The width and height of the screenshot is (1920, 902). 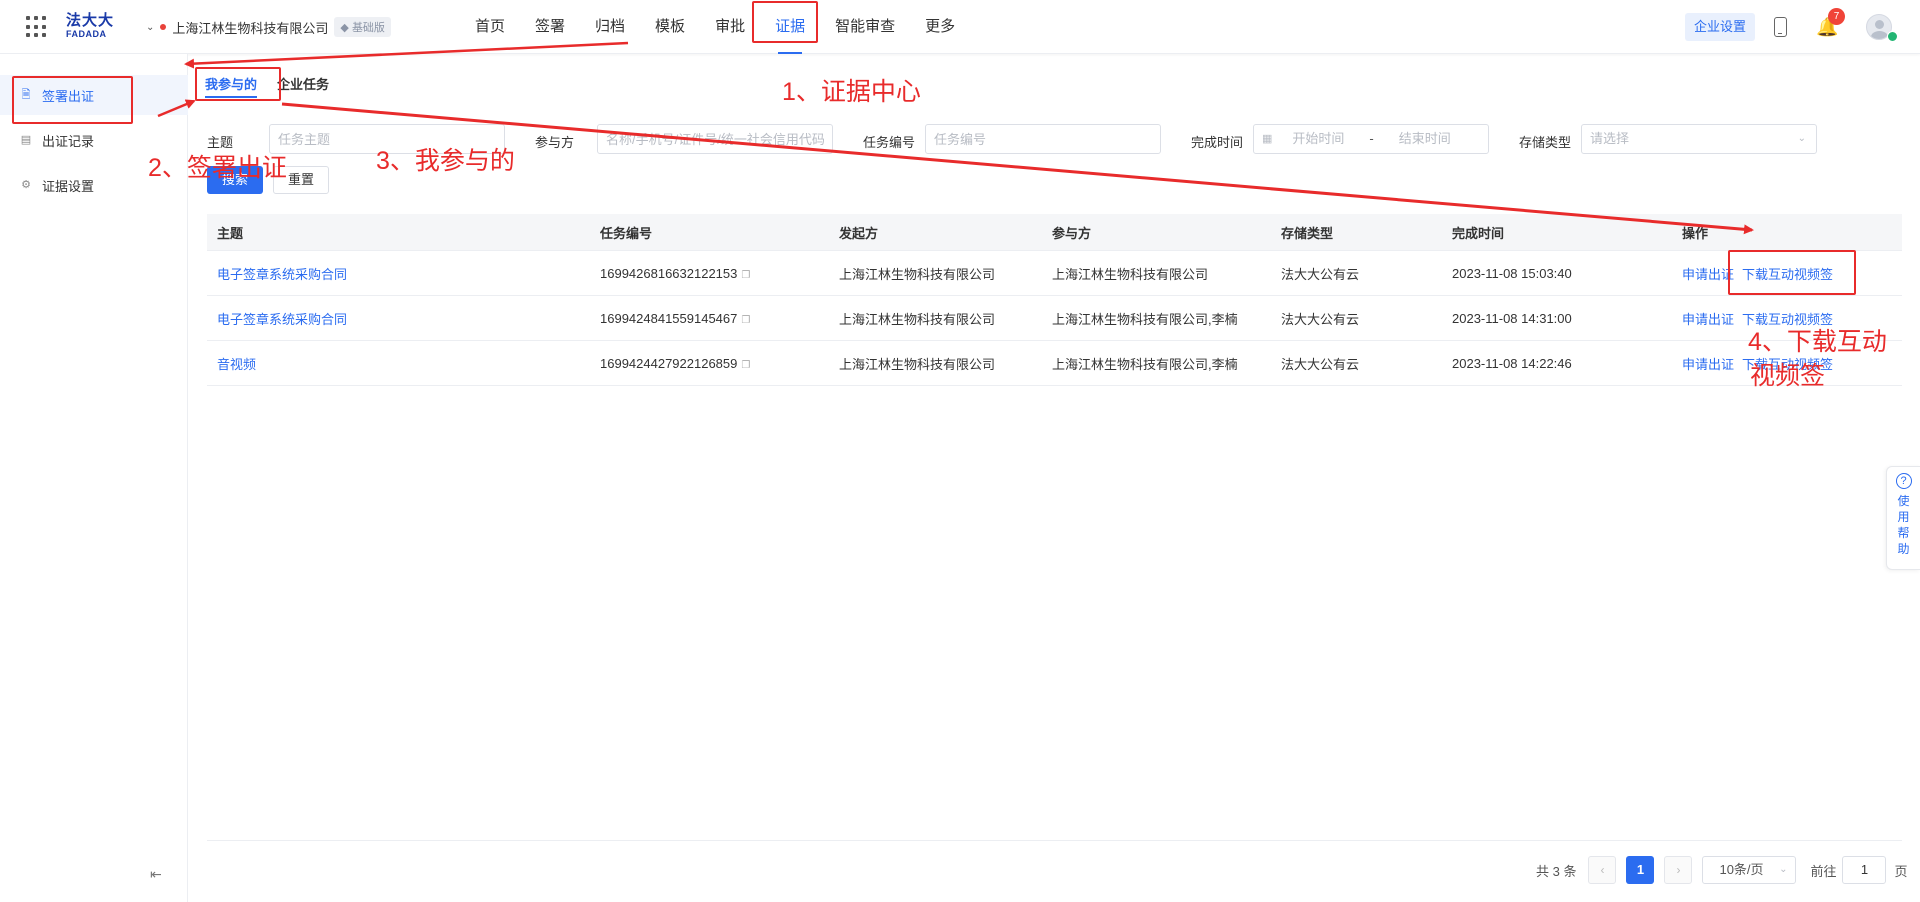 I want to click on end-time-placeholder: 结束时间, so click(x=1424, y=138).